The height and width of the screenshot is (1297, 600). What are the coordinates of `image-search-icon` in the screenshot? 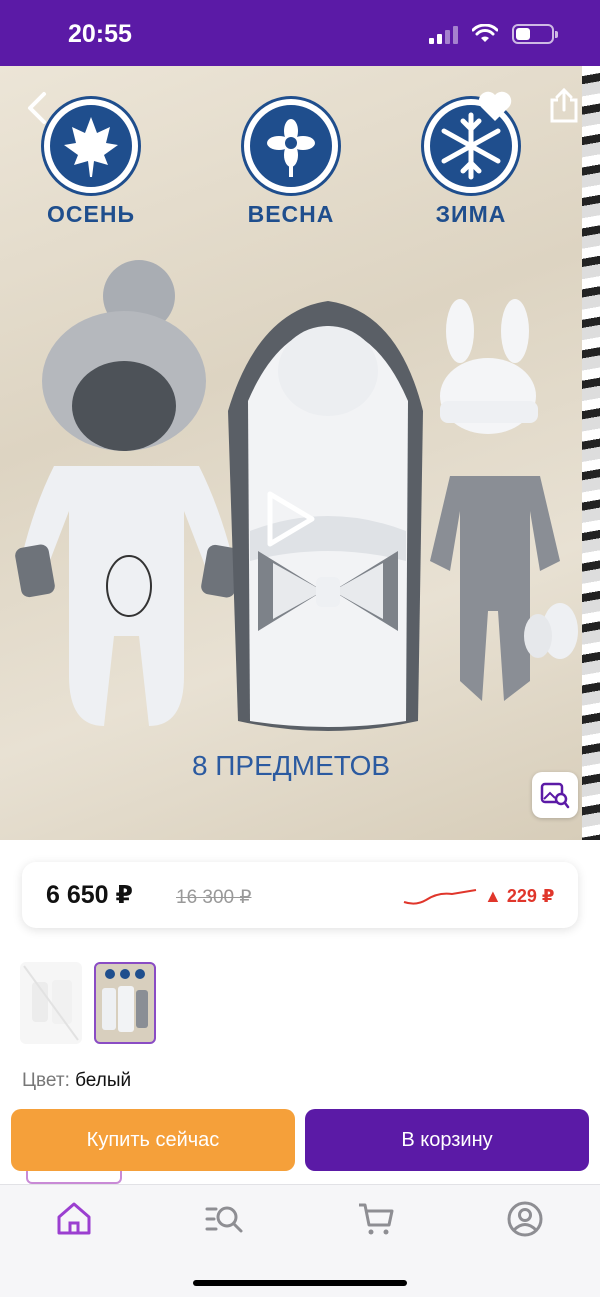 It's located at (555, 795).